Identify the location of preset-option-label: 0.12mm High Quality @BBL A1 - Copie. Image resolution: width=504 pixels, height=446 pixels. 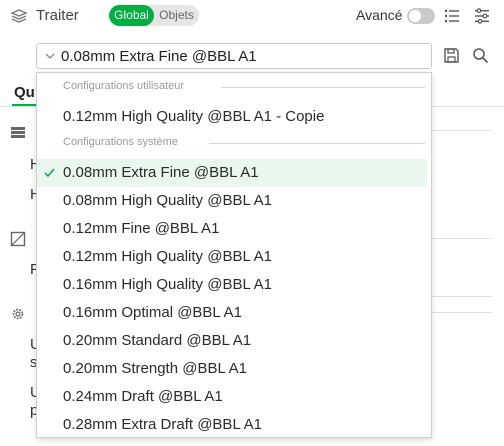
(194, 116).